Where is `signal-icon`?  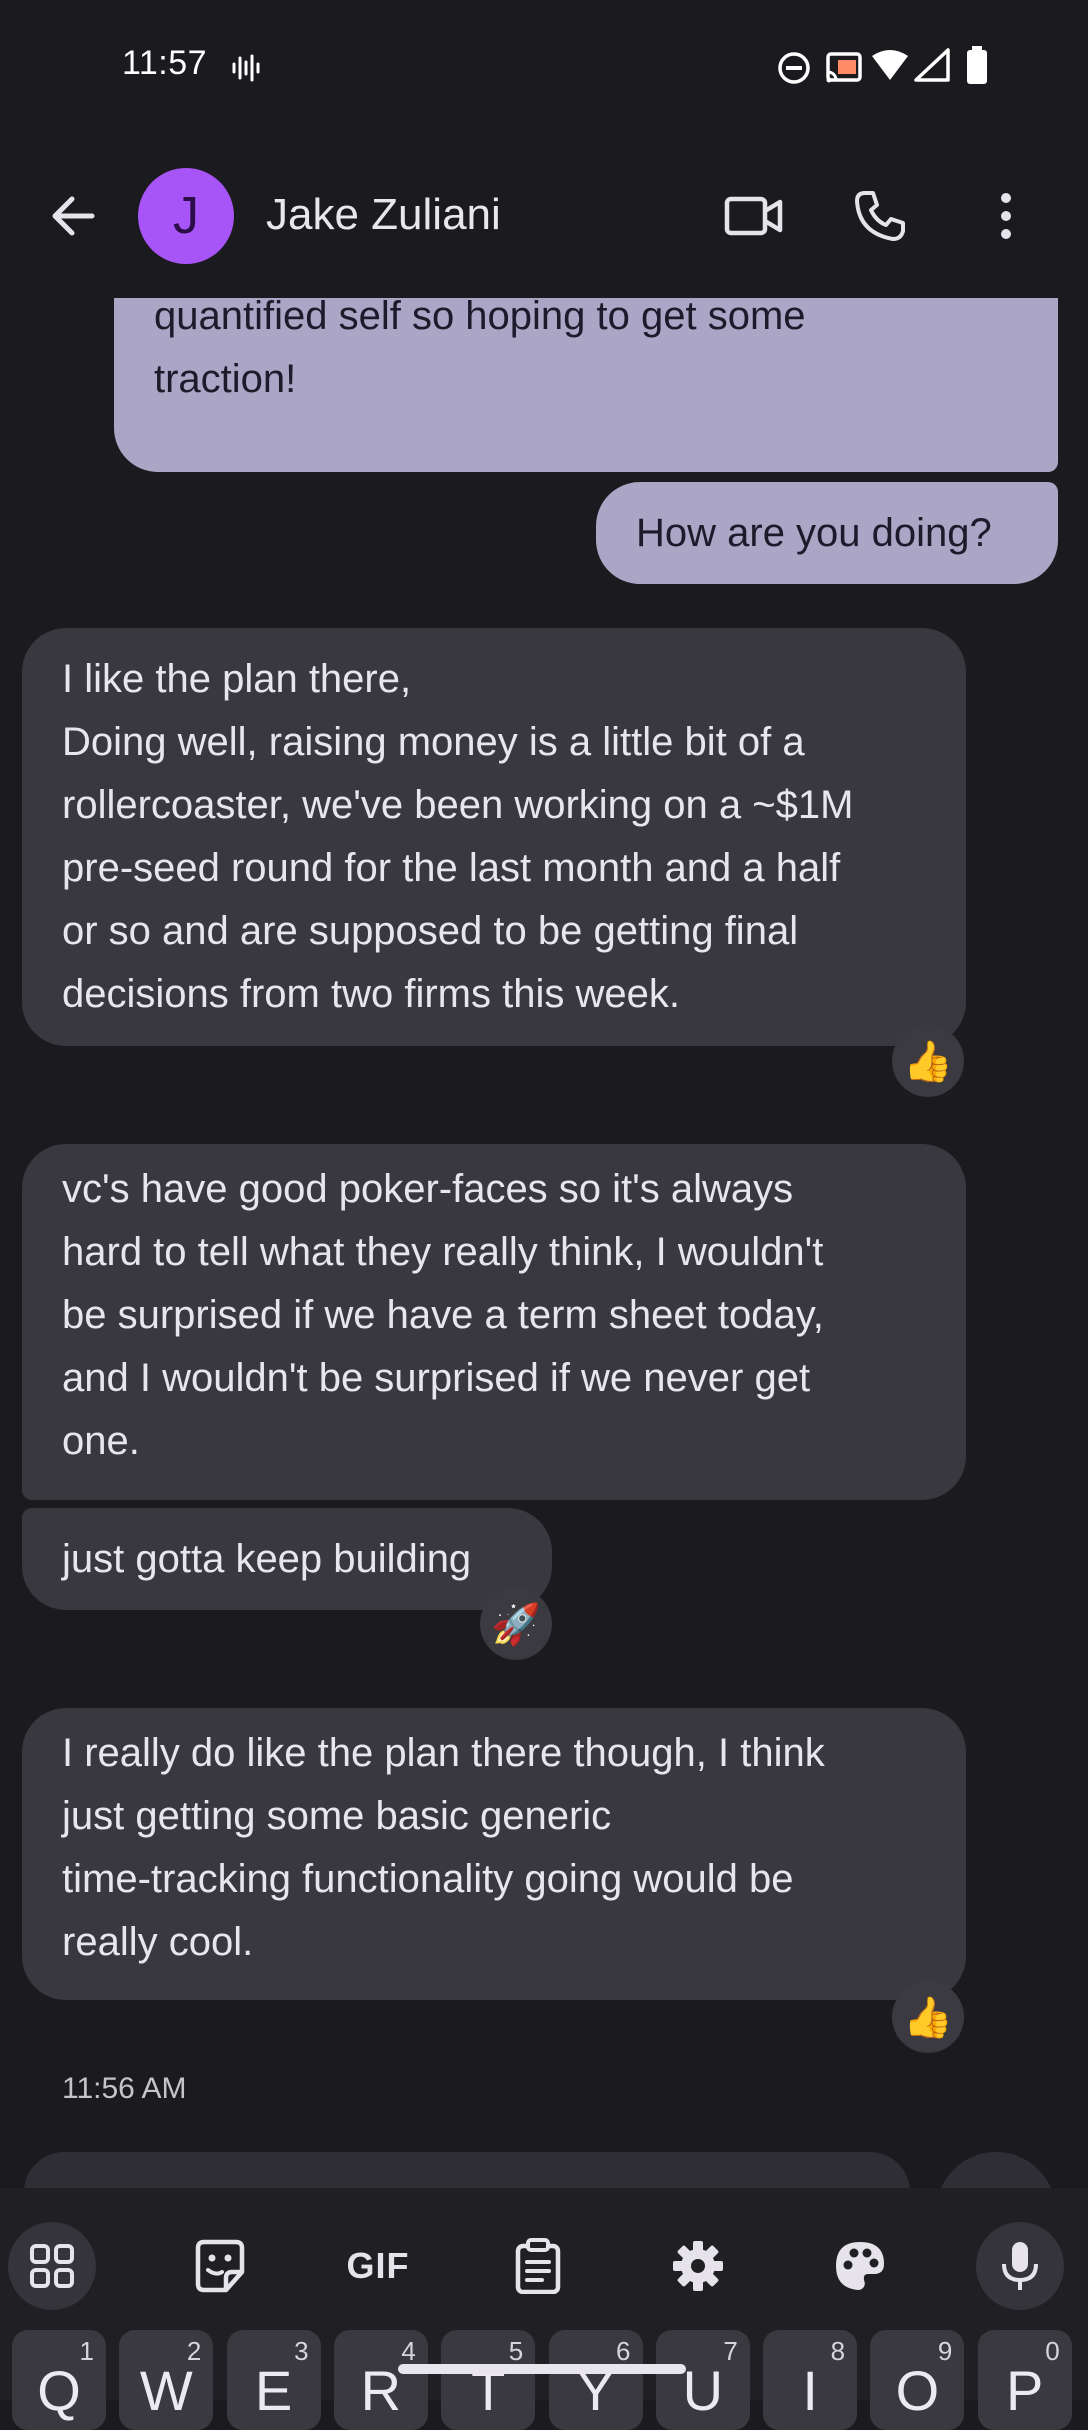
signal-icon is located at coordinates (932, 65).